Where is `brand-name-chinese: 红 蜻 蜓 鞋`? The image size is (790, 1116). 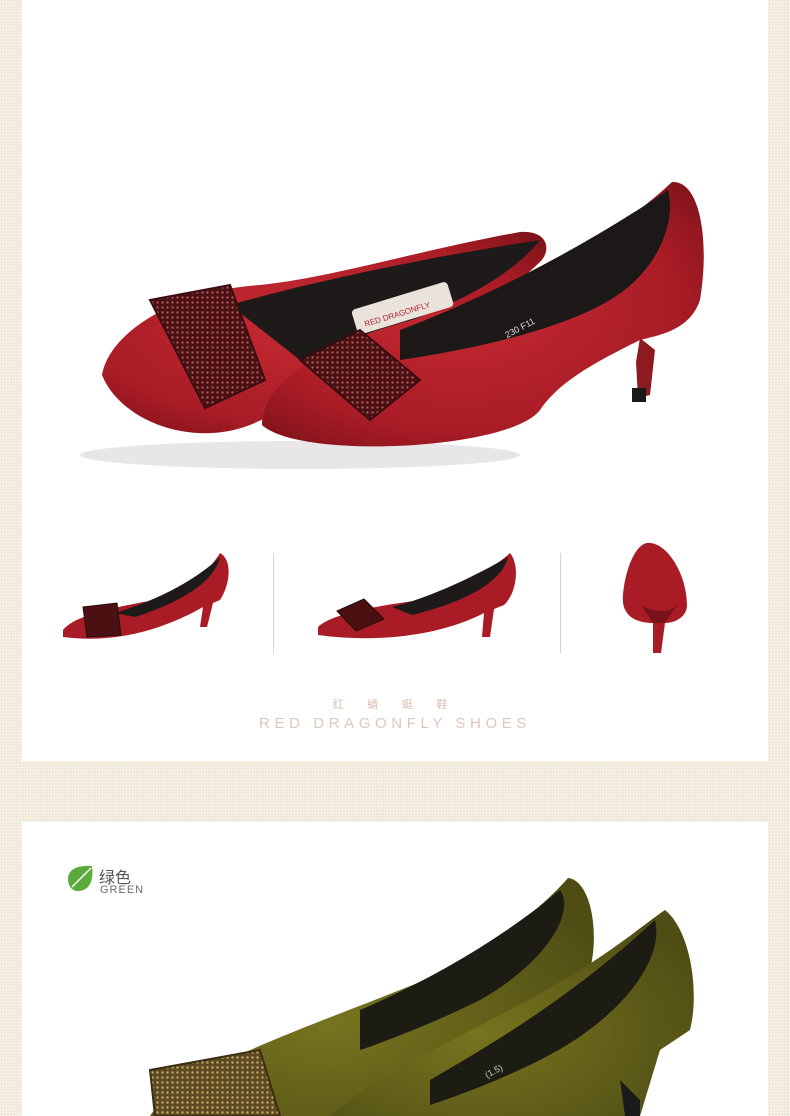 brand-name-chinese: 红 蜻 蜓 鞋 is located at coordinates (395, 704).